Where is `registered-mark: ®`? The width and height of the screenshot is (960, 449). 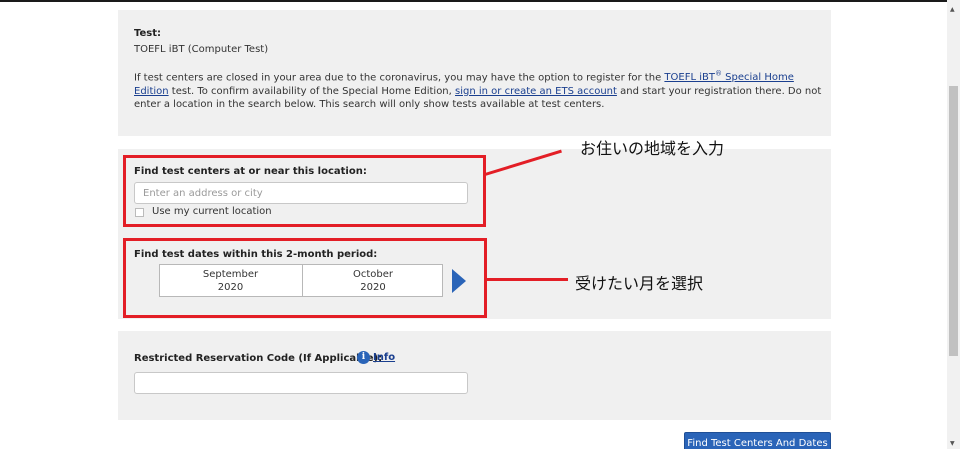
registered-mark: ® is located at coordinates (718, 74).